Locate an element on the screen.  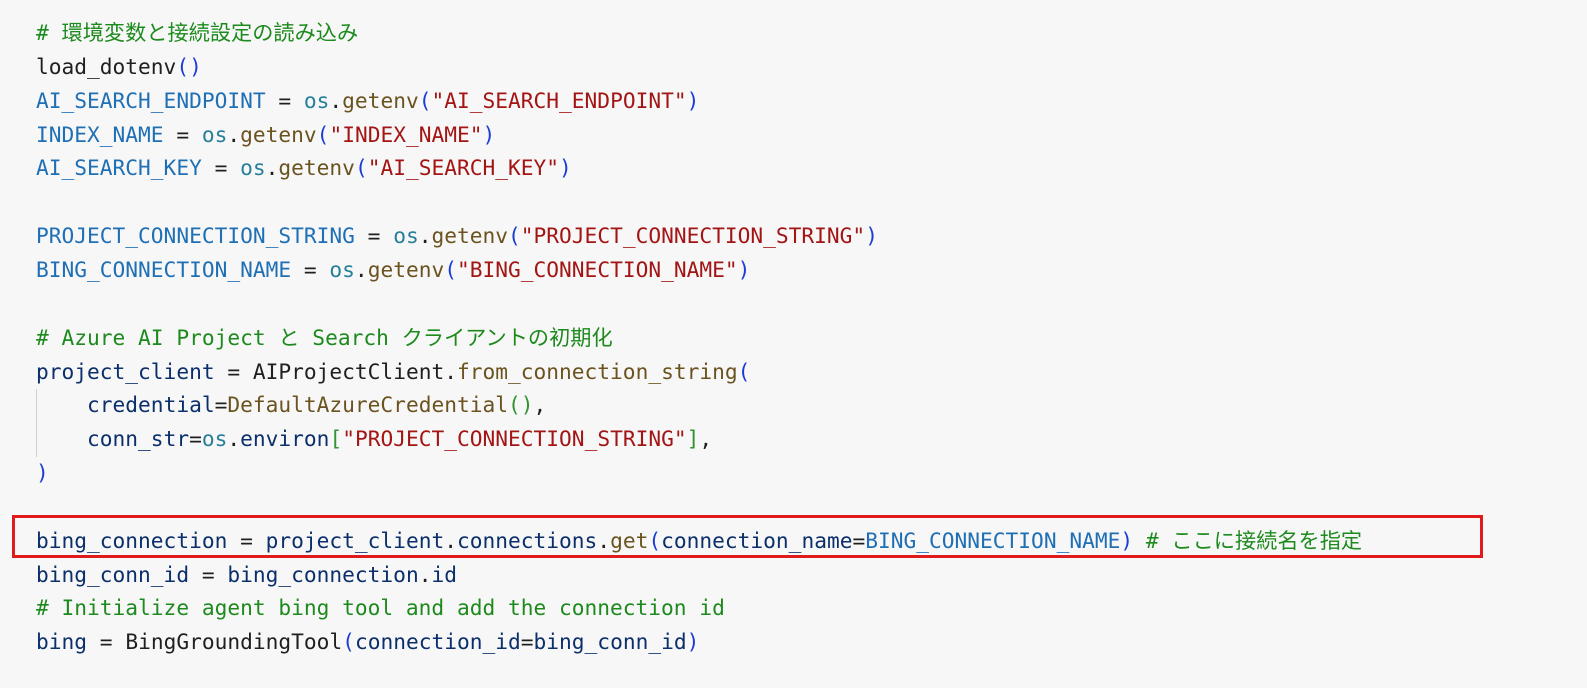
code-token: from_connection_string is located at coordinates (597, 371).